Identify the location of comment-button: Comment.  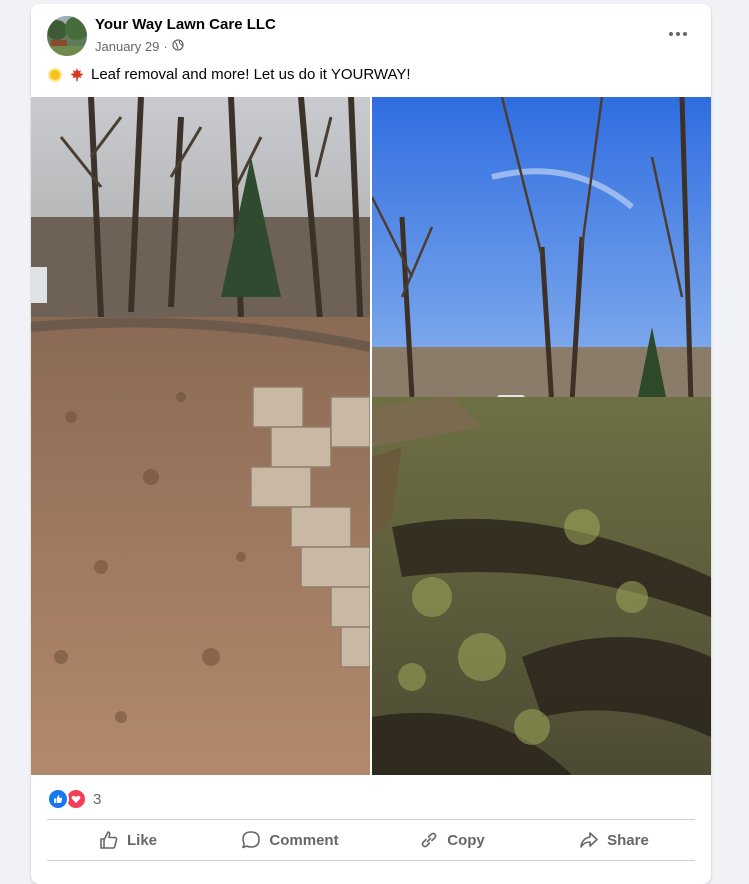
(290, 840).